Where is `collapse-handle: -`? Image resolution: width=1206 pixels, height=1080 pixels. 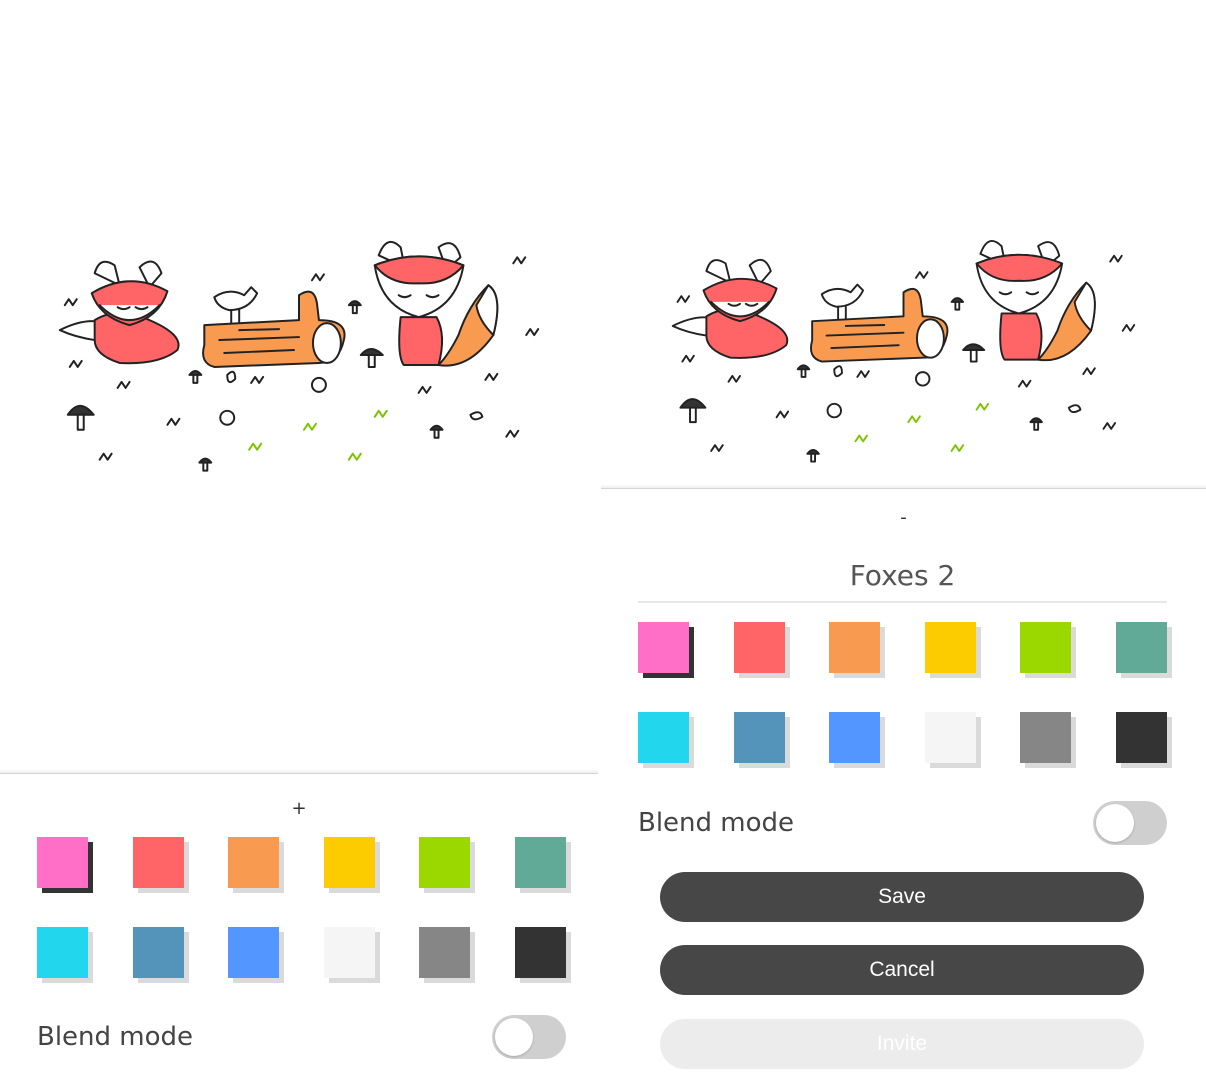
collapse-handle: - is located at coordinates (903, 517).